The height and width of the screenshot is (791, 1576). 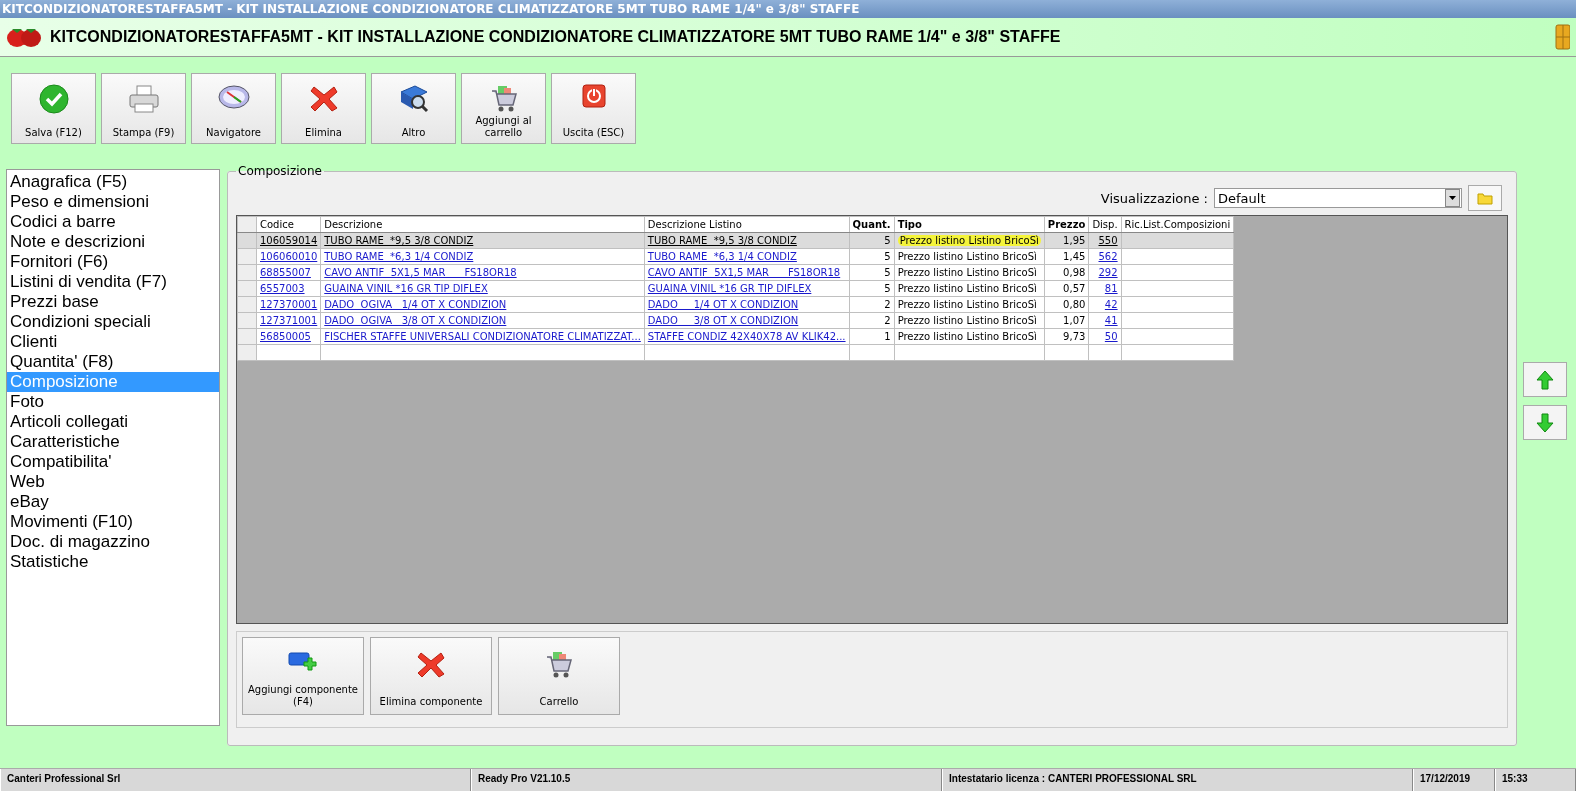 What do you see at coordinates (1105, 256) in the screenshot?
I see `table-link: 562` at bounding box center [1105, 256].